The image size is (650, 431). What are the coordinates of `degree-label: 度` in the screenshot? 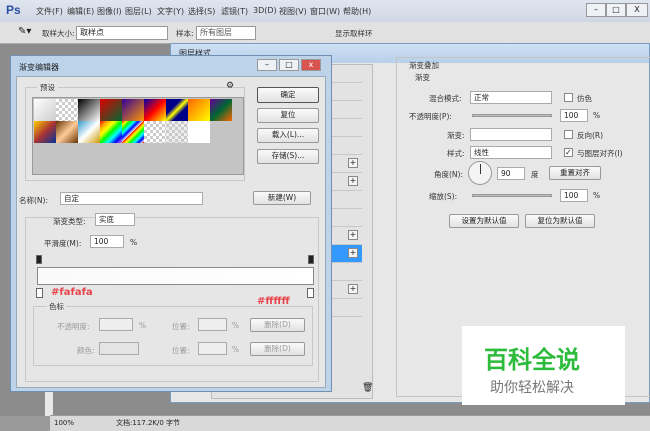 It's located at (535, 174).